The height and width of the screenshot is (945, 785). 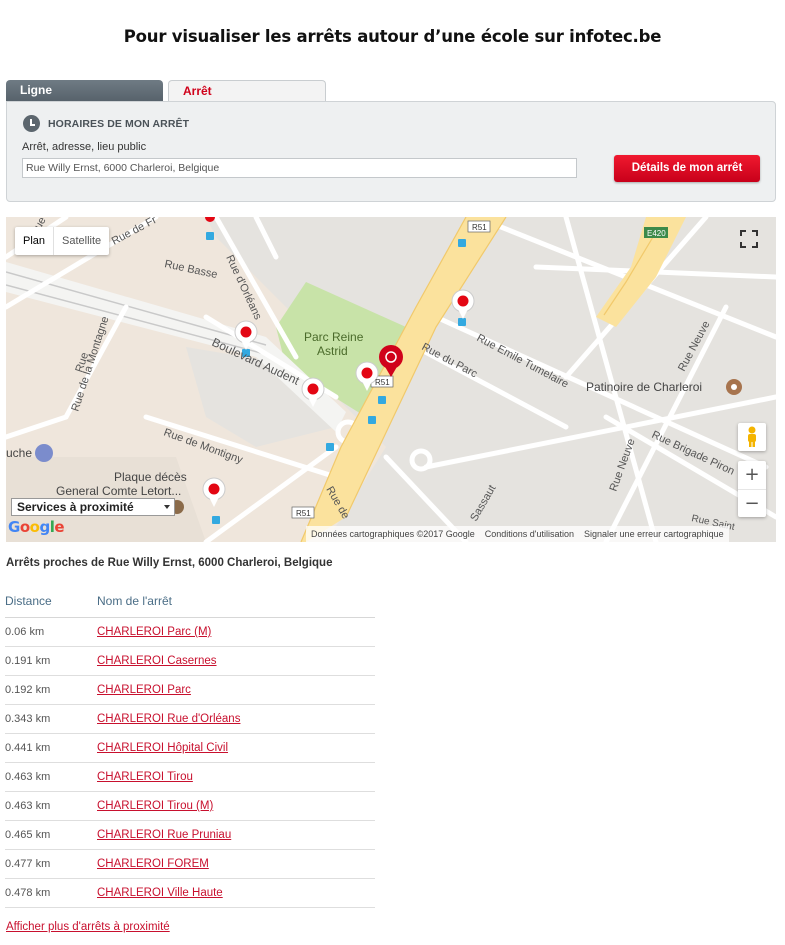 What do you see at coordinates (529, 534) in the screenshot?
I see `terms-link: Conditions d'utilisation` at bounding box center [529, 534].